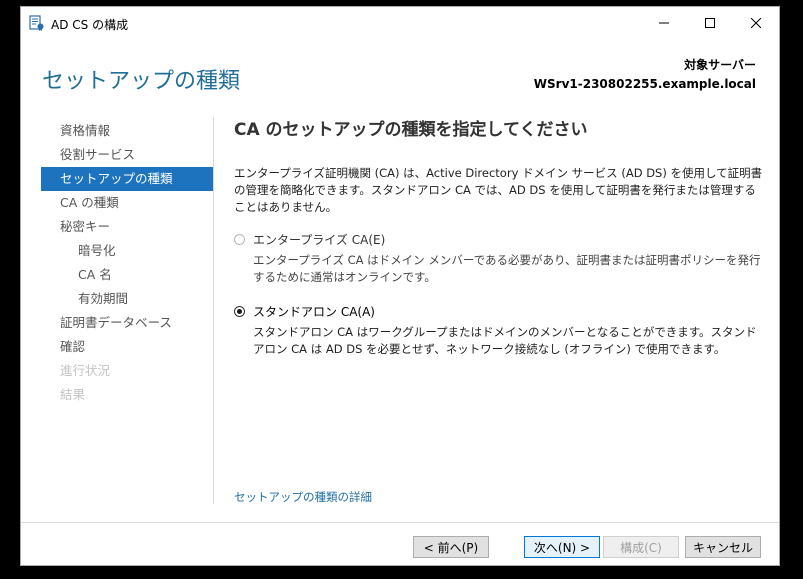  I want to click on cancel-button: キャンセル, so click(723, 547).